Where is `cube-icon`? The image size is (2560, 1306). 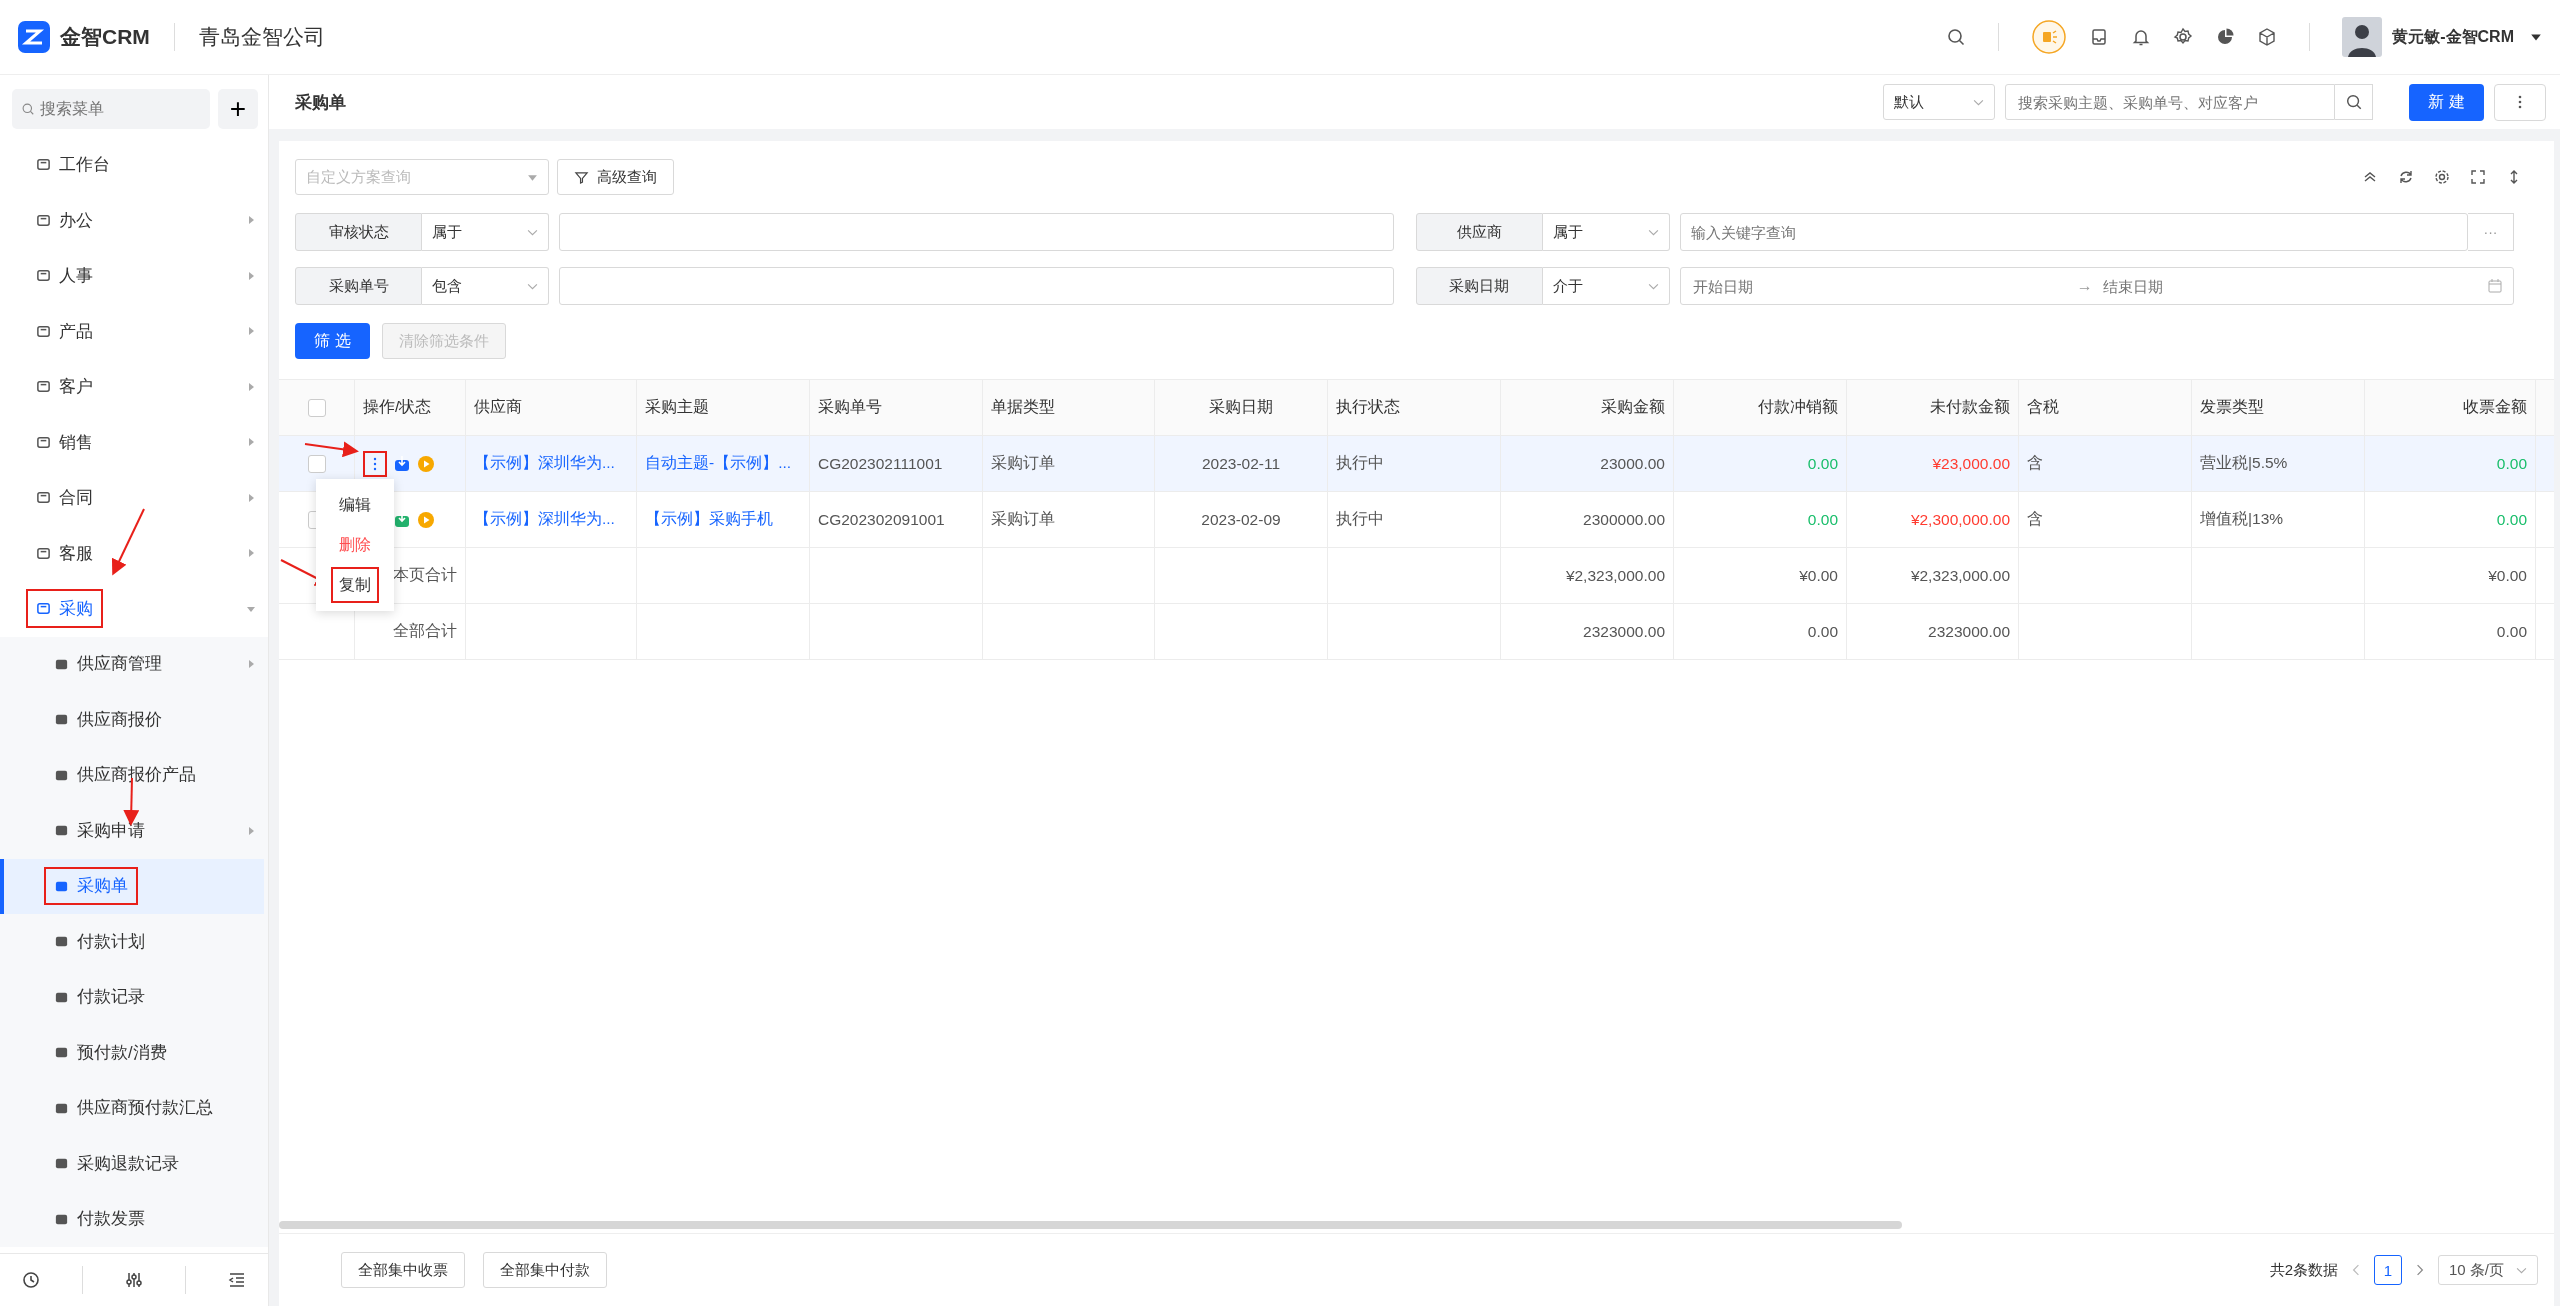
cube-icon is located at coordinates (2267, 37).